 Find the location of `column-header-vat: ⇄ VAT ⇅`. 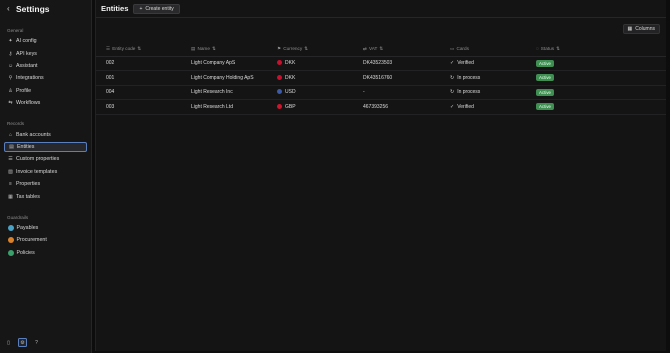

column-header-vat: ⇄ VAT ⇅ is located at coordinates (406, 49).